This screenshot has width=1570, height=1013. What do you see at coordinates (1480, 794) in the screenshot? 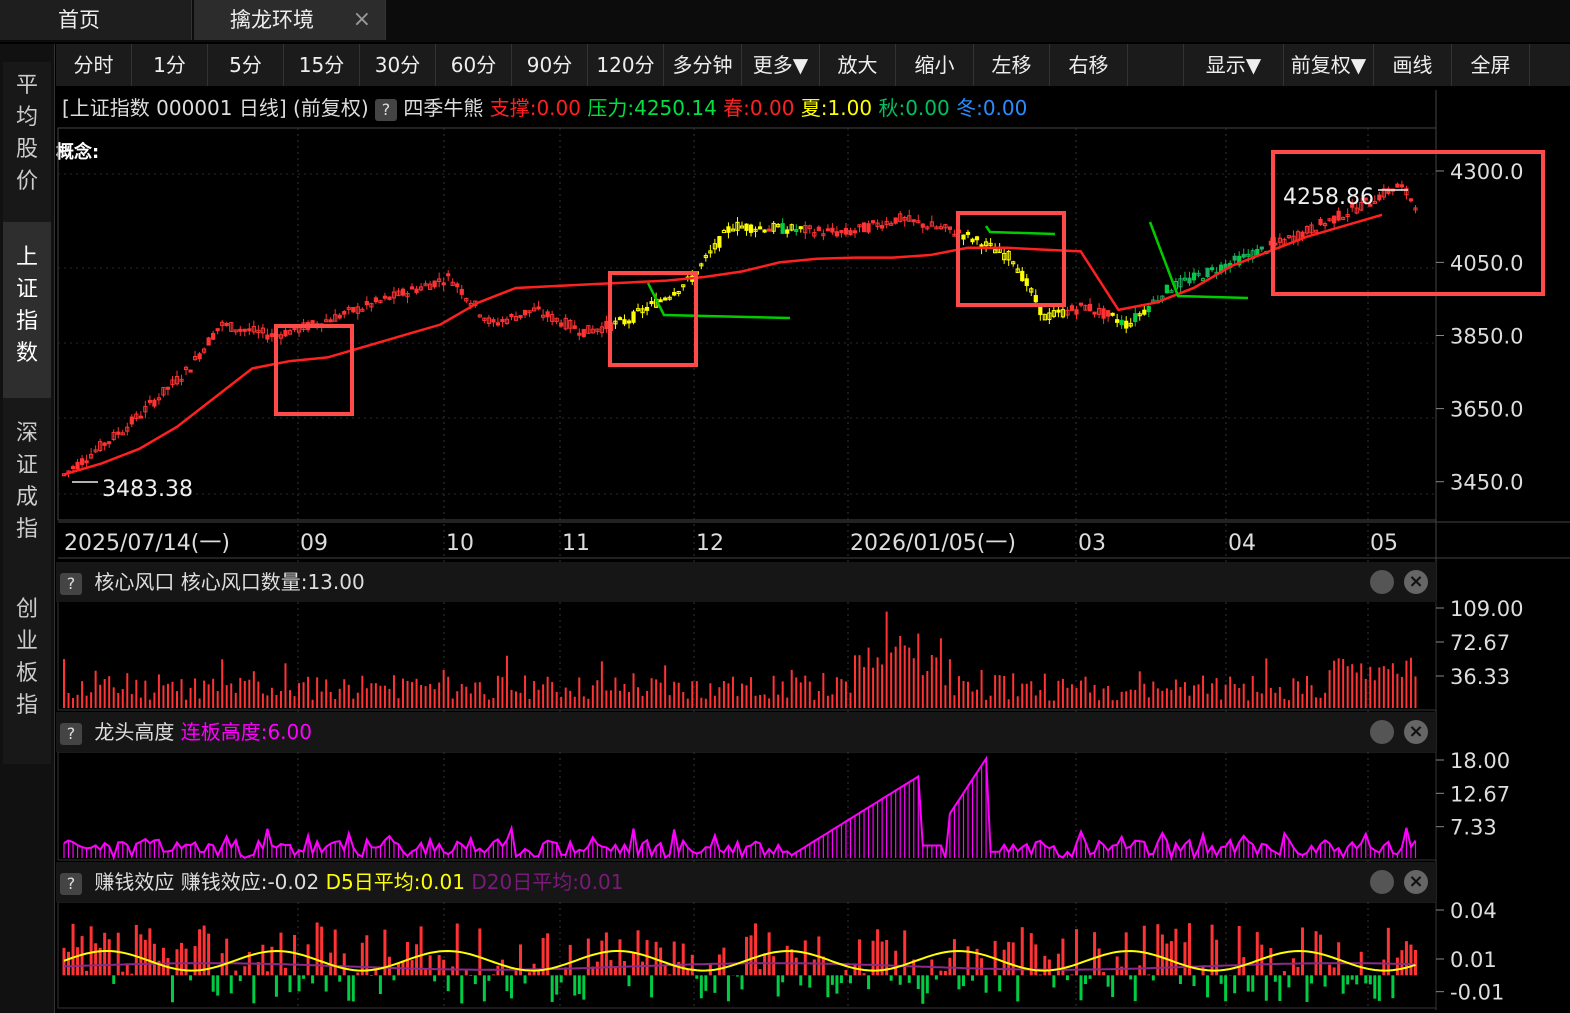
I see `panel2-tick: 12.67` at bounding box center [1480, 794].